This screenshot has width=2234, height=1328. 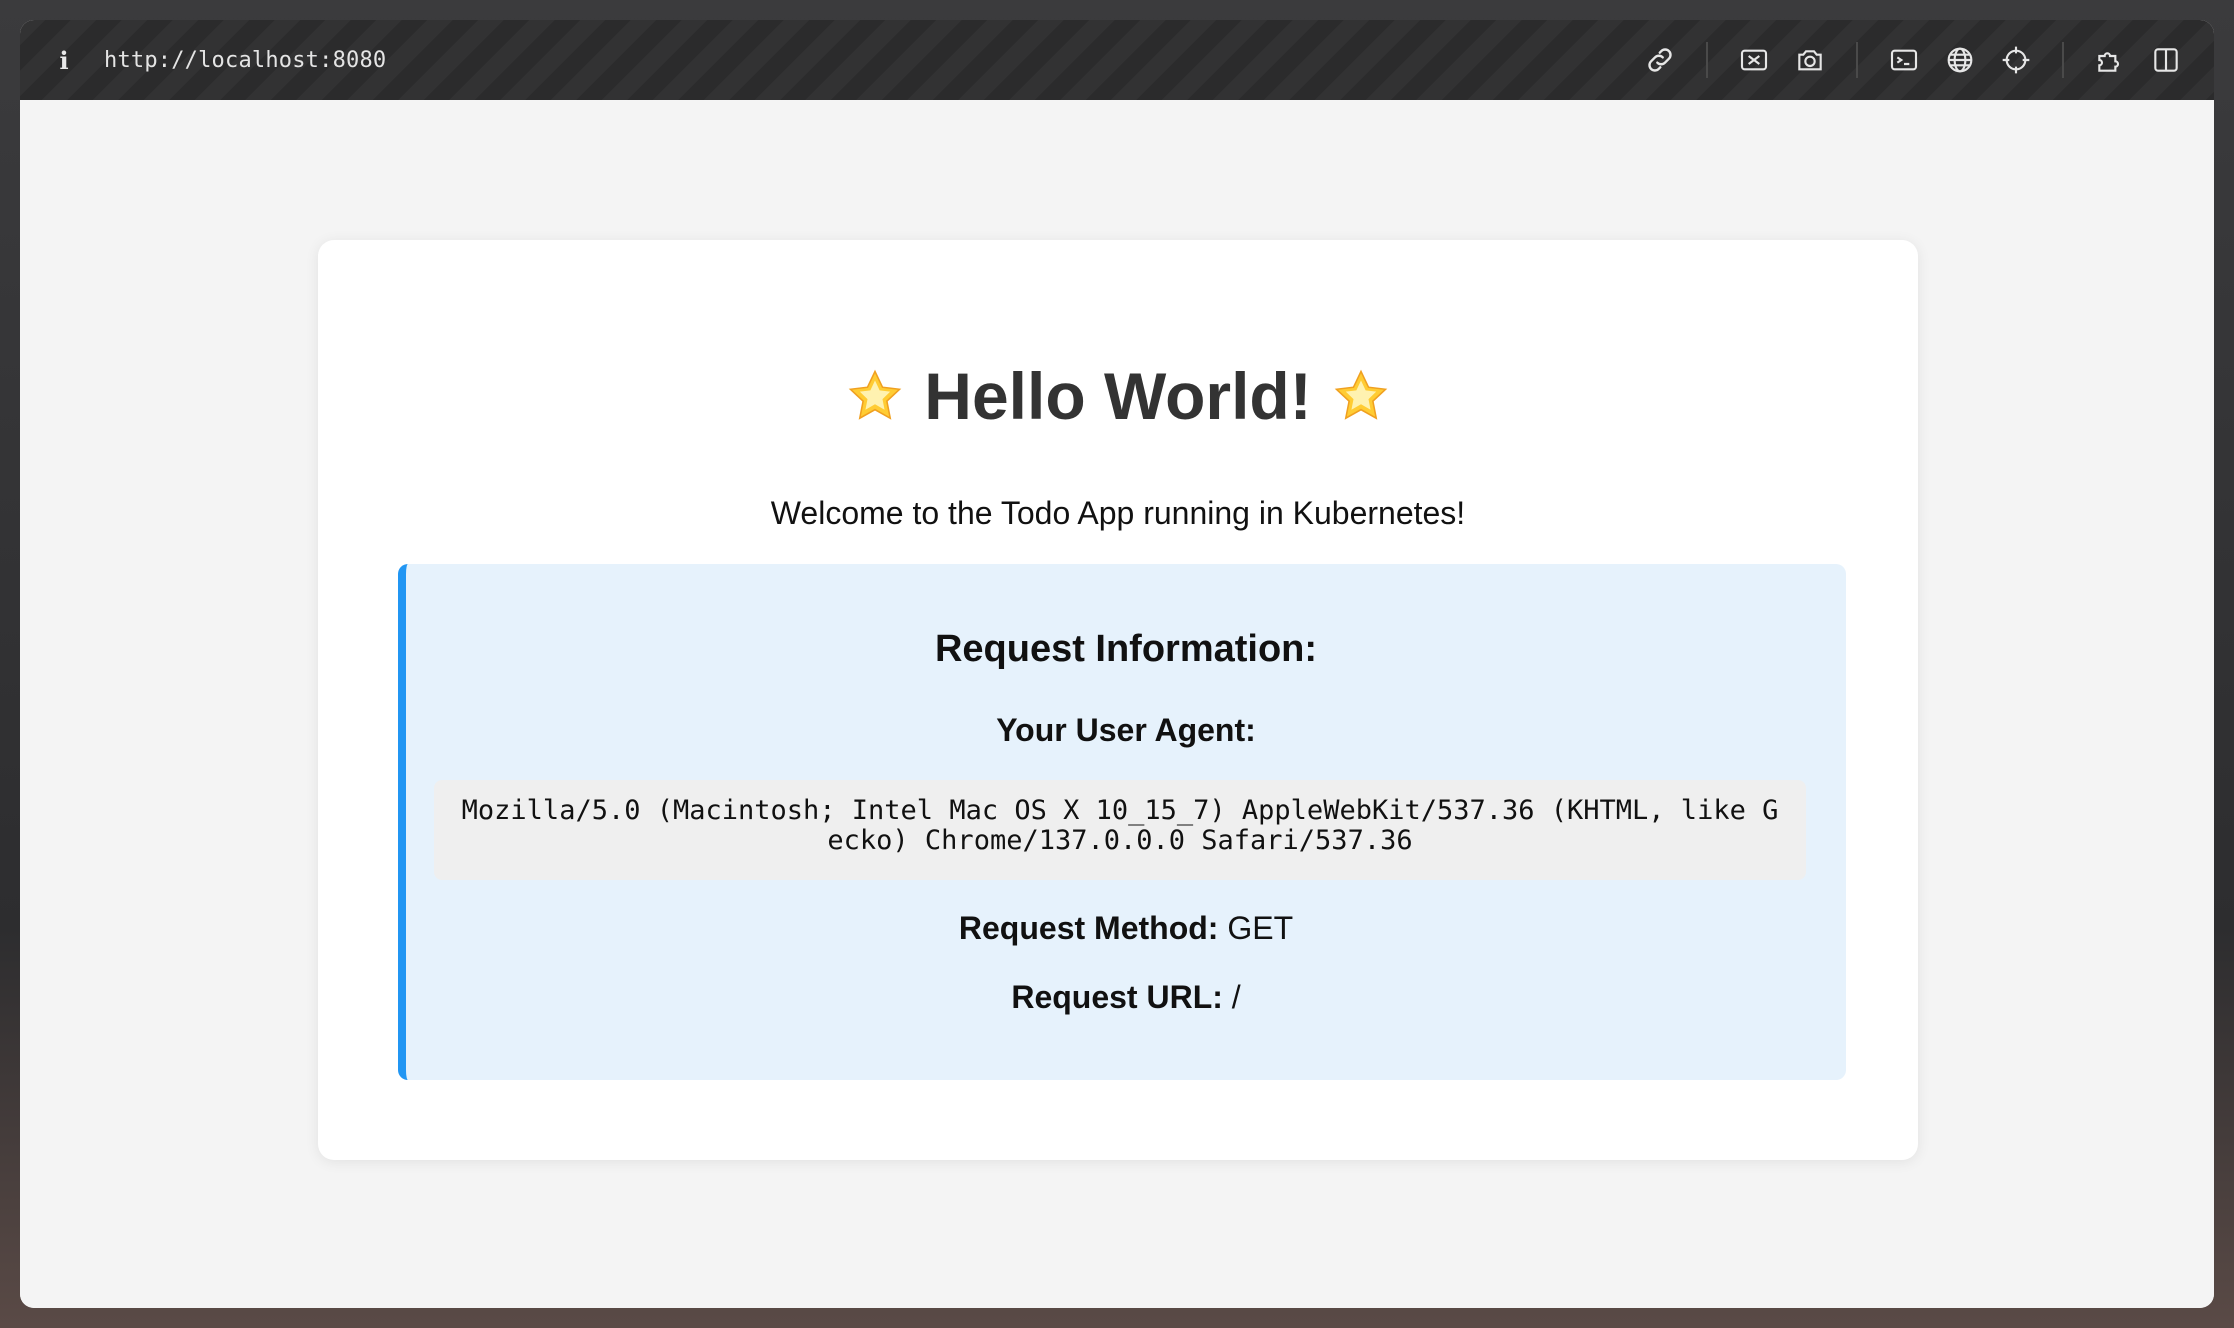 What do you see at coordinates (1126, 649) in the screenshot?
I see `request-info-heading: Request Information:` at bounding box center [1126, 649].